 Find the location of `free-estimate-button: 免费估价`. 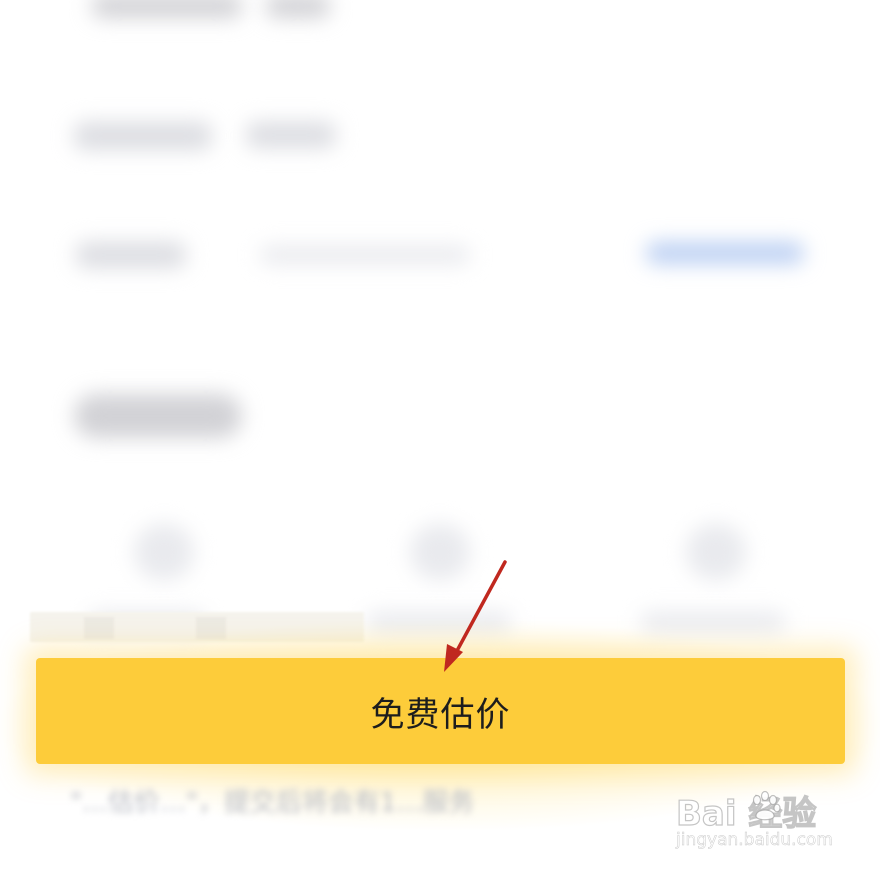

free-estimate-button: 免费估价 is located at coordinates (440, 711).